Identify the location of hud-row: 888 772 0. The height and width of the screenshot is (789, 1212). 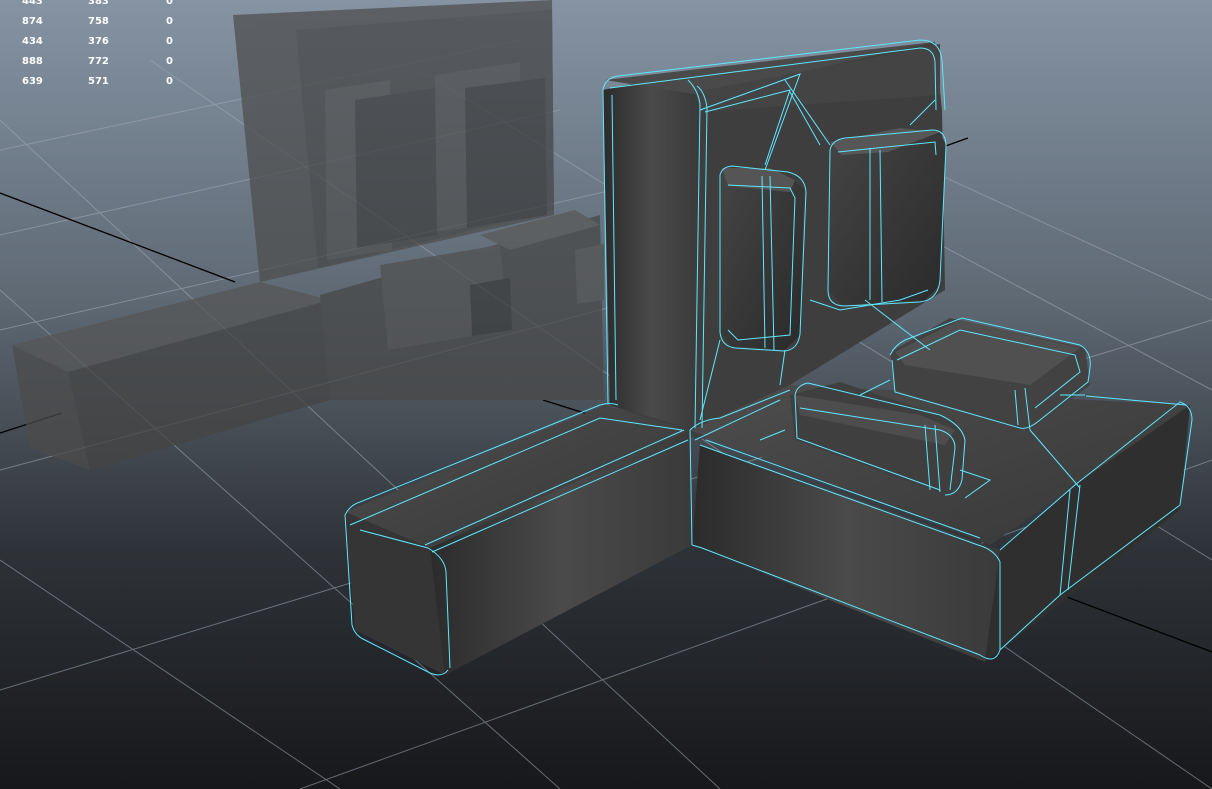
(100, 65).